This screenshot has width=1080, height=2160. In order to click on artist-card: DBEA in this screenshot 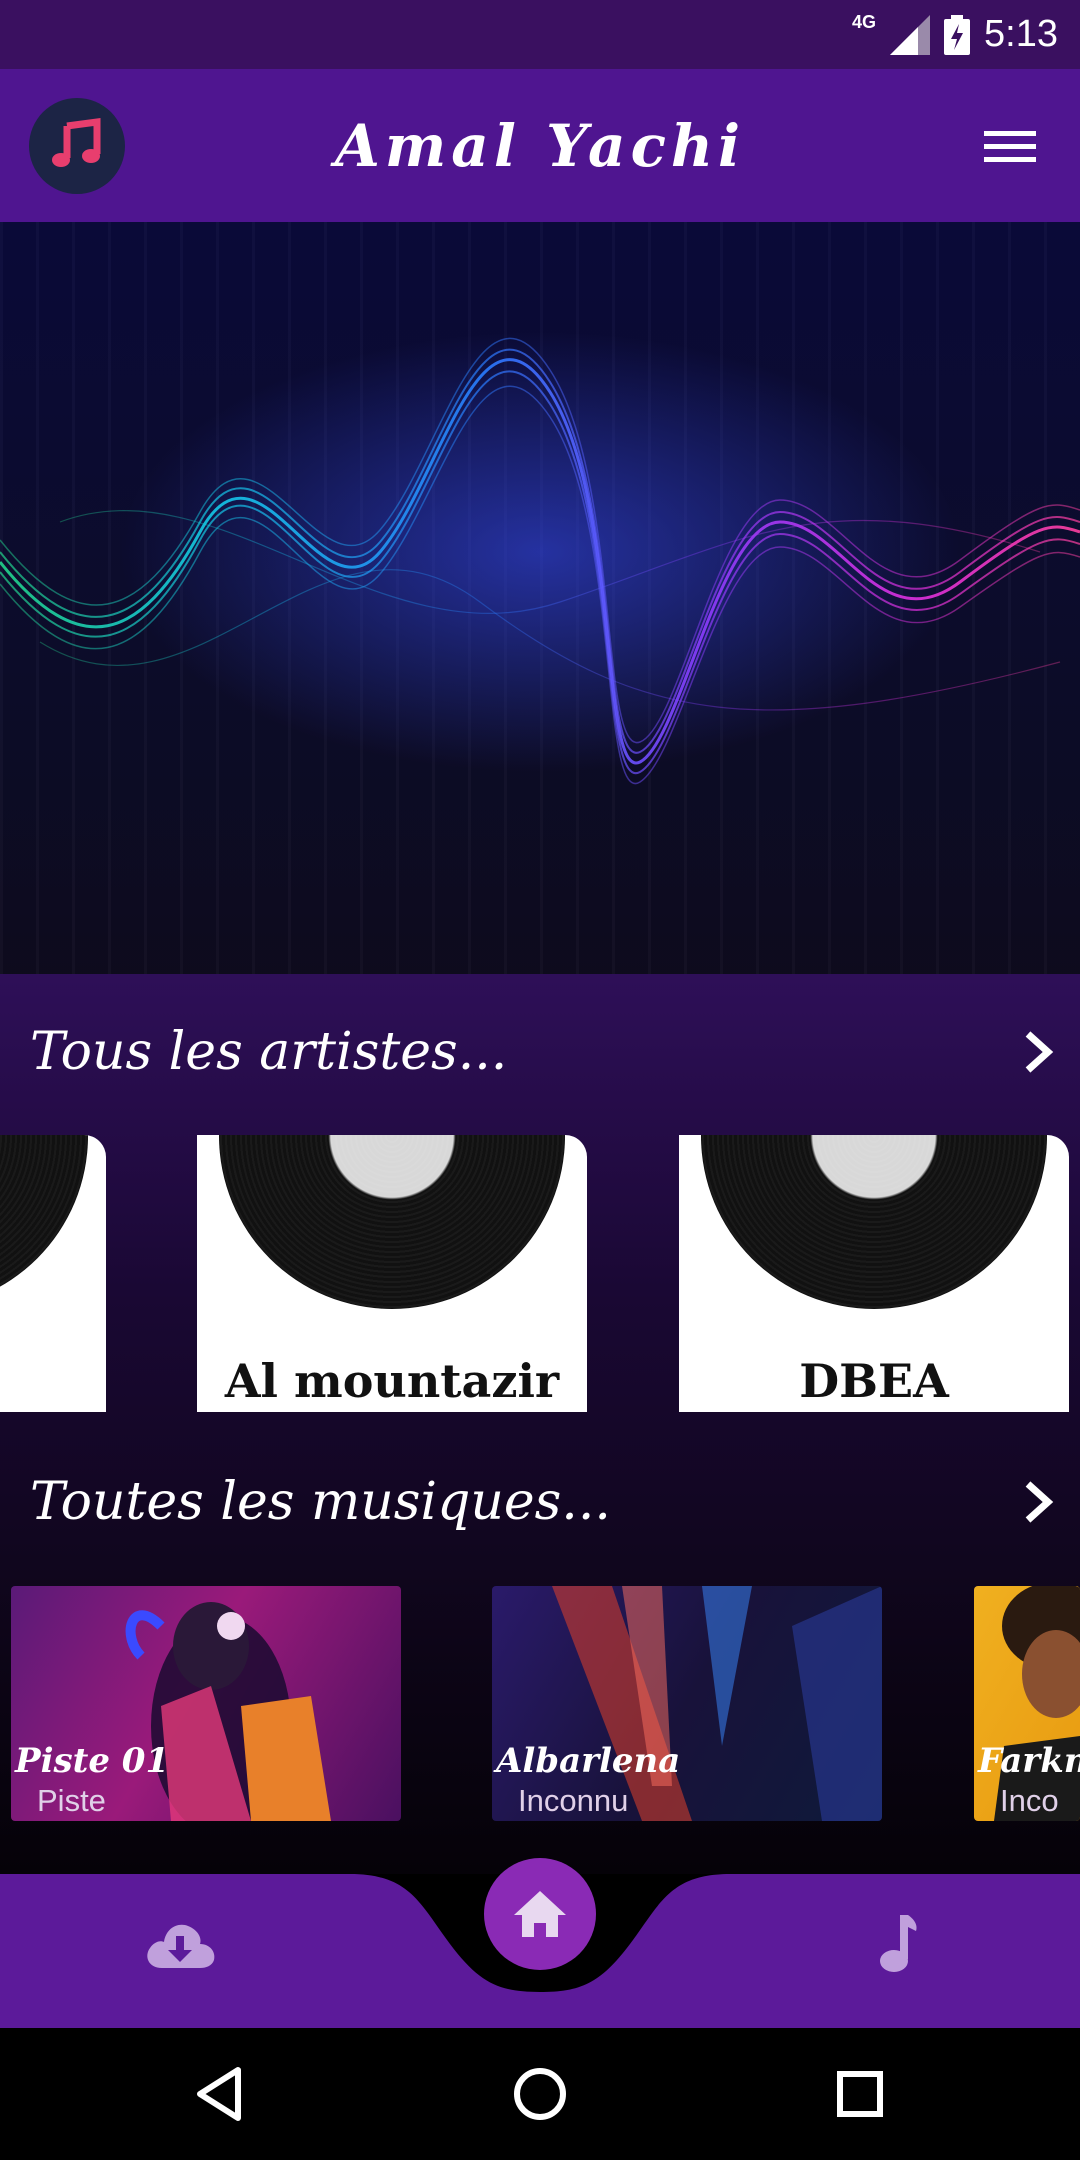, I will do `click(874, 1273)`.